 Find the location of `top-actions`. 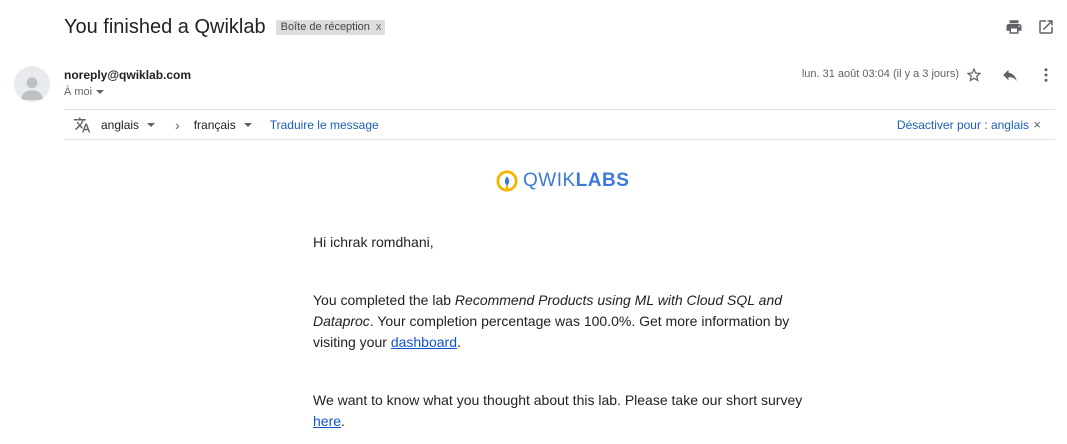

top-actions is located at coordinates (1030, 27).